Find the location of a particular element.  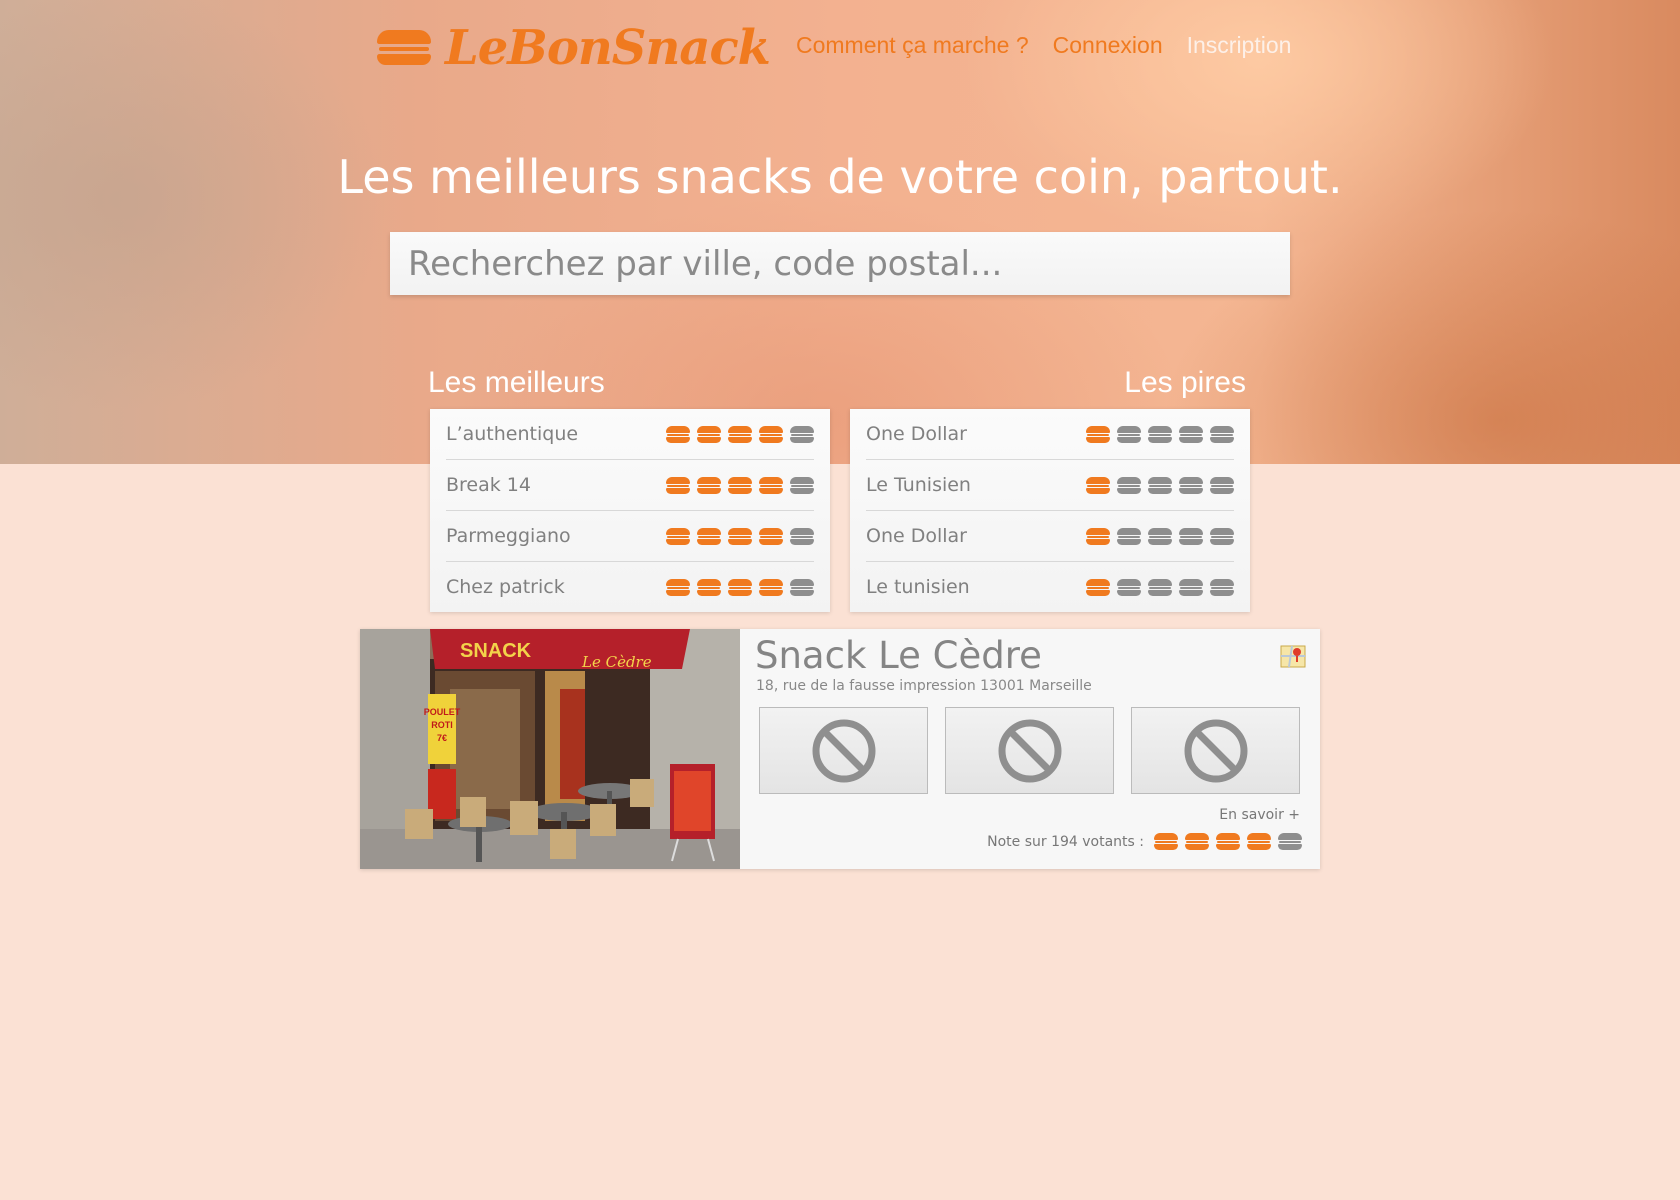

best-list-title: Les meilleurs is located at coordinates (516, 382).